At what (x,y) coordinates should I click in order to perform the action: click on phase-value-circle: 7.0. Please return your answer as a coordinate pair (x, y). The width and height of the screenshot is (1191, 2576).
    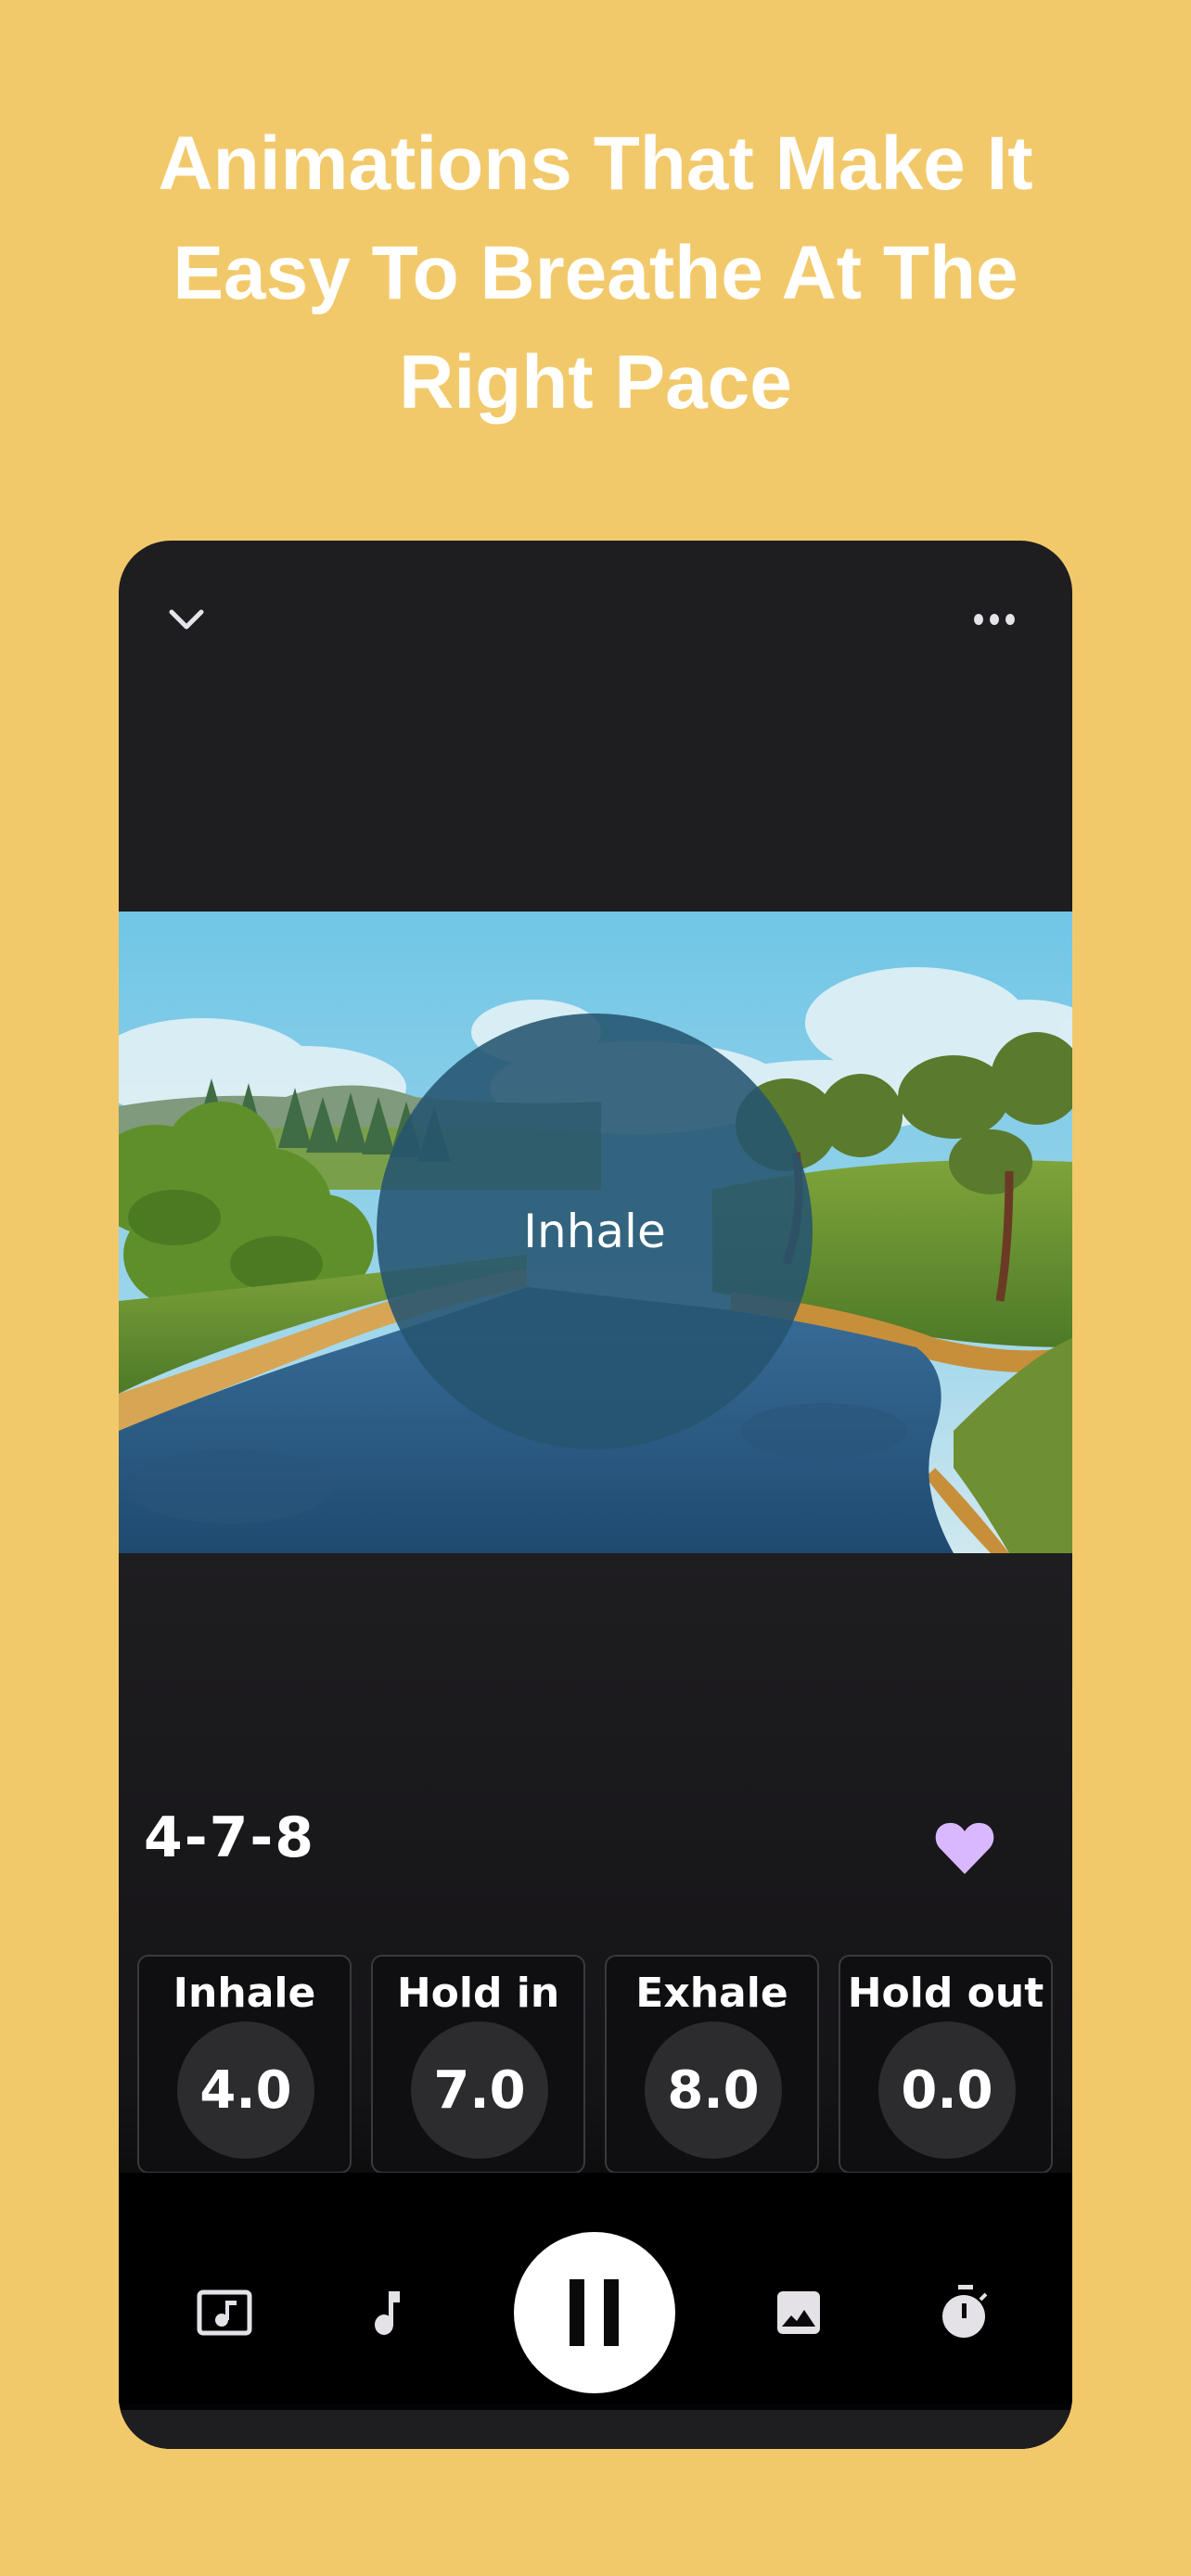
    Looking at the image, I should click on (479, 2090).